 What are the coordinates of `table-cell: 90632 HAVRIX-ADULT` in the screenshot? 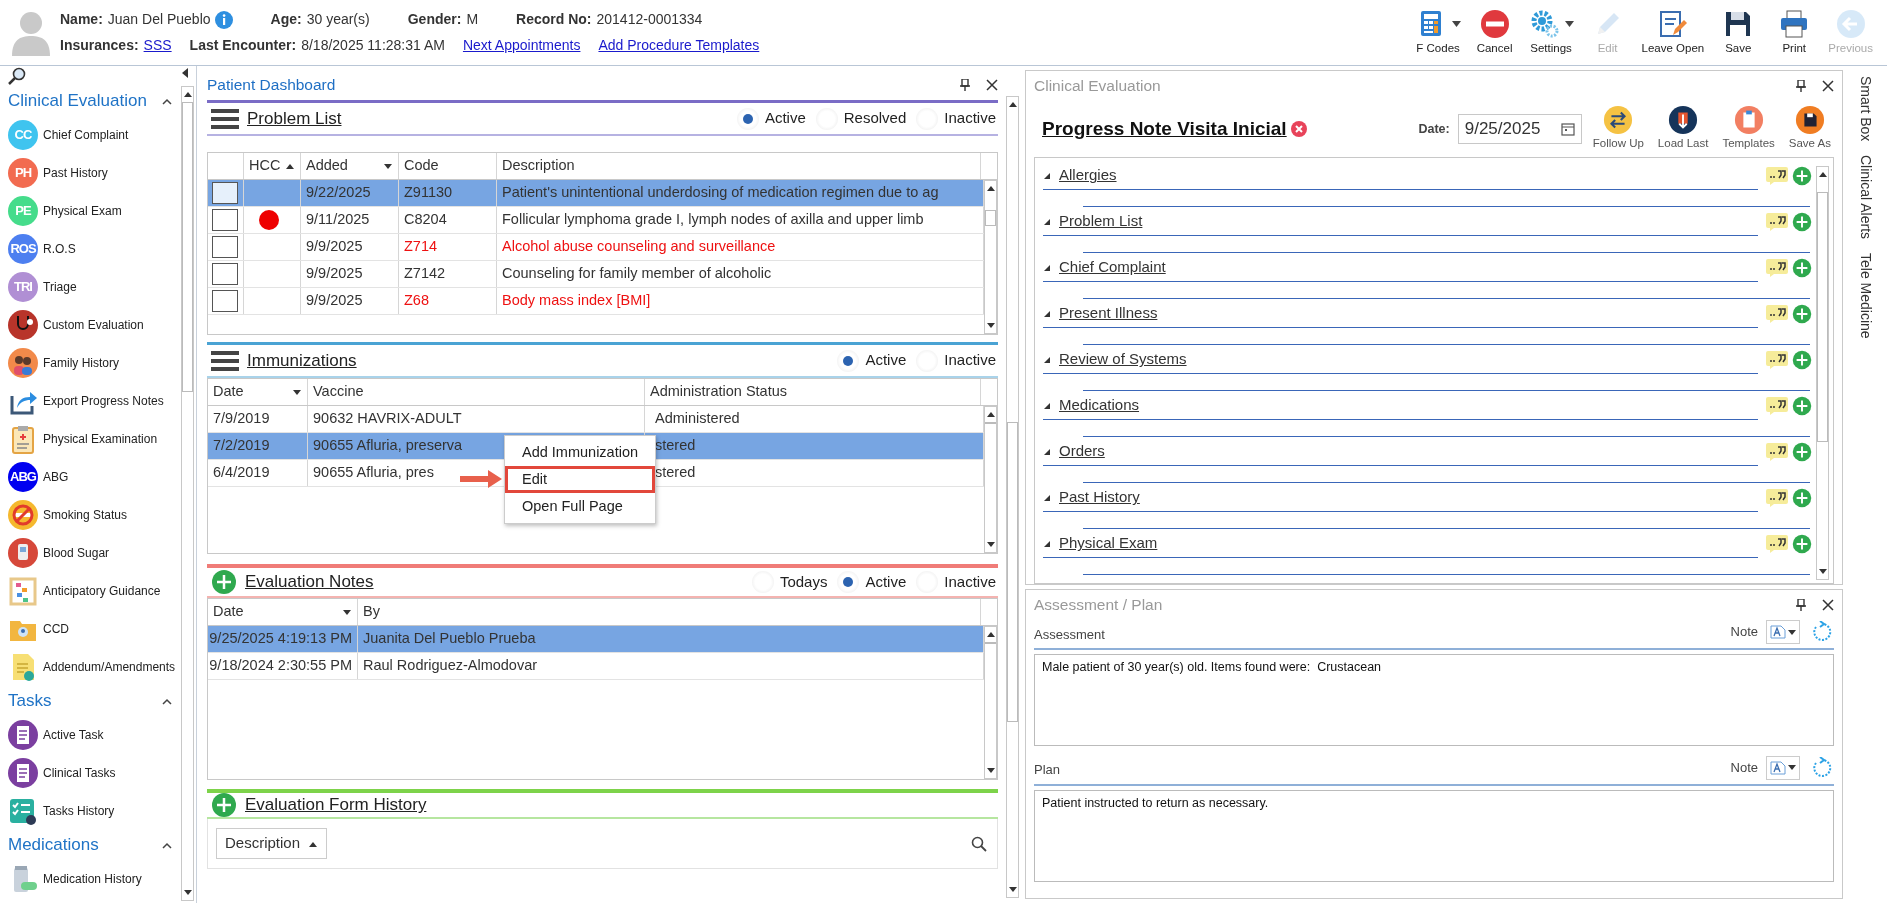 It's located at (476, 419).